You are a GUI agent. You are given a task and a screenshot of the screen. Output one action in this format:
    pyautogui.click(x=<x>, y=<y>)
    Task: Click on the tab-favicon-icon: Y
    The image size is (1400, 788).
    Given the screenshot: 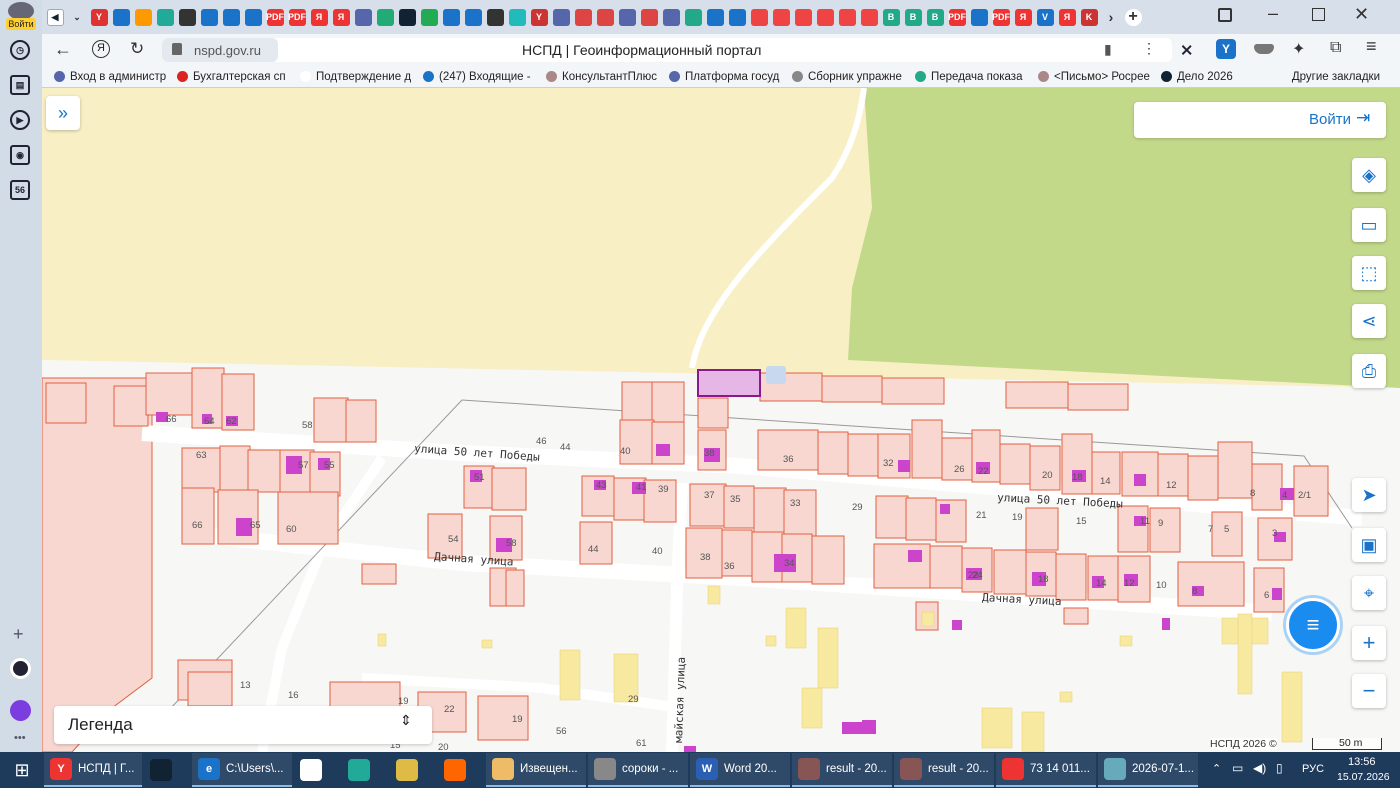 What is the action you would take?
    pyautogui.click(x=539, y=17)
    